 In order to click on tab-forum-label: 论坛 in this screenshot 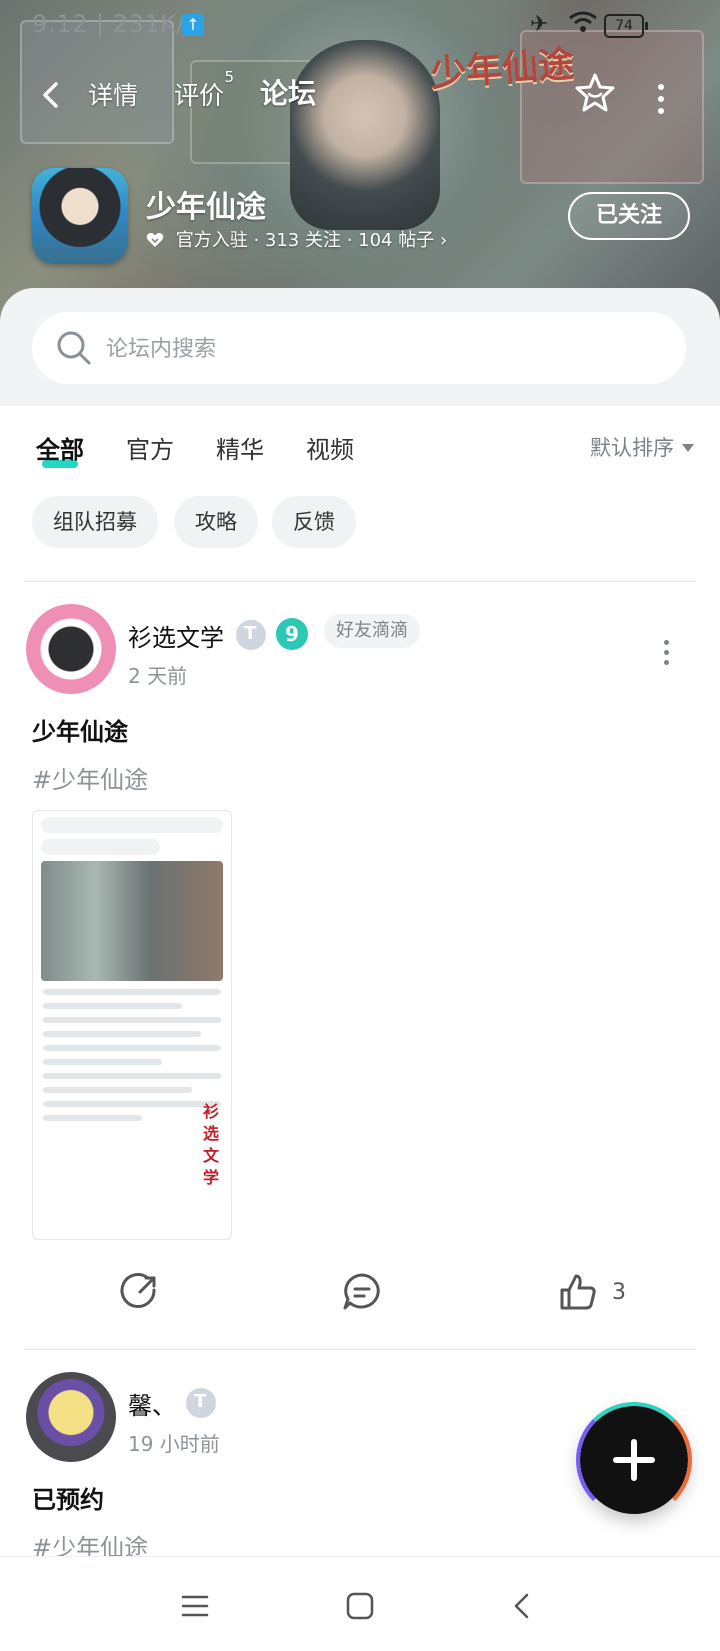, I will do `click(288, 93)`.